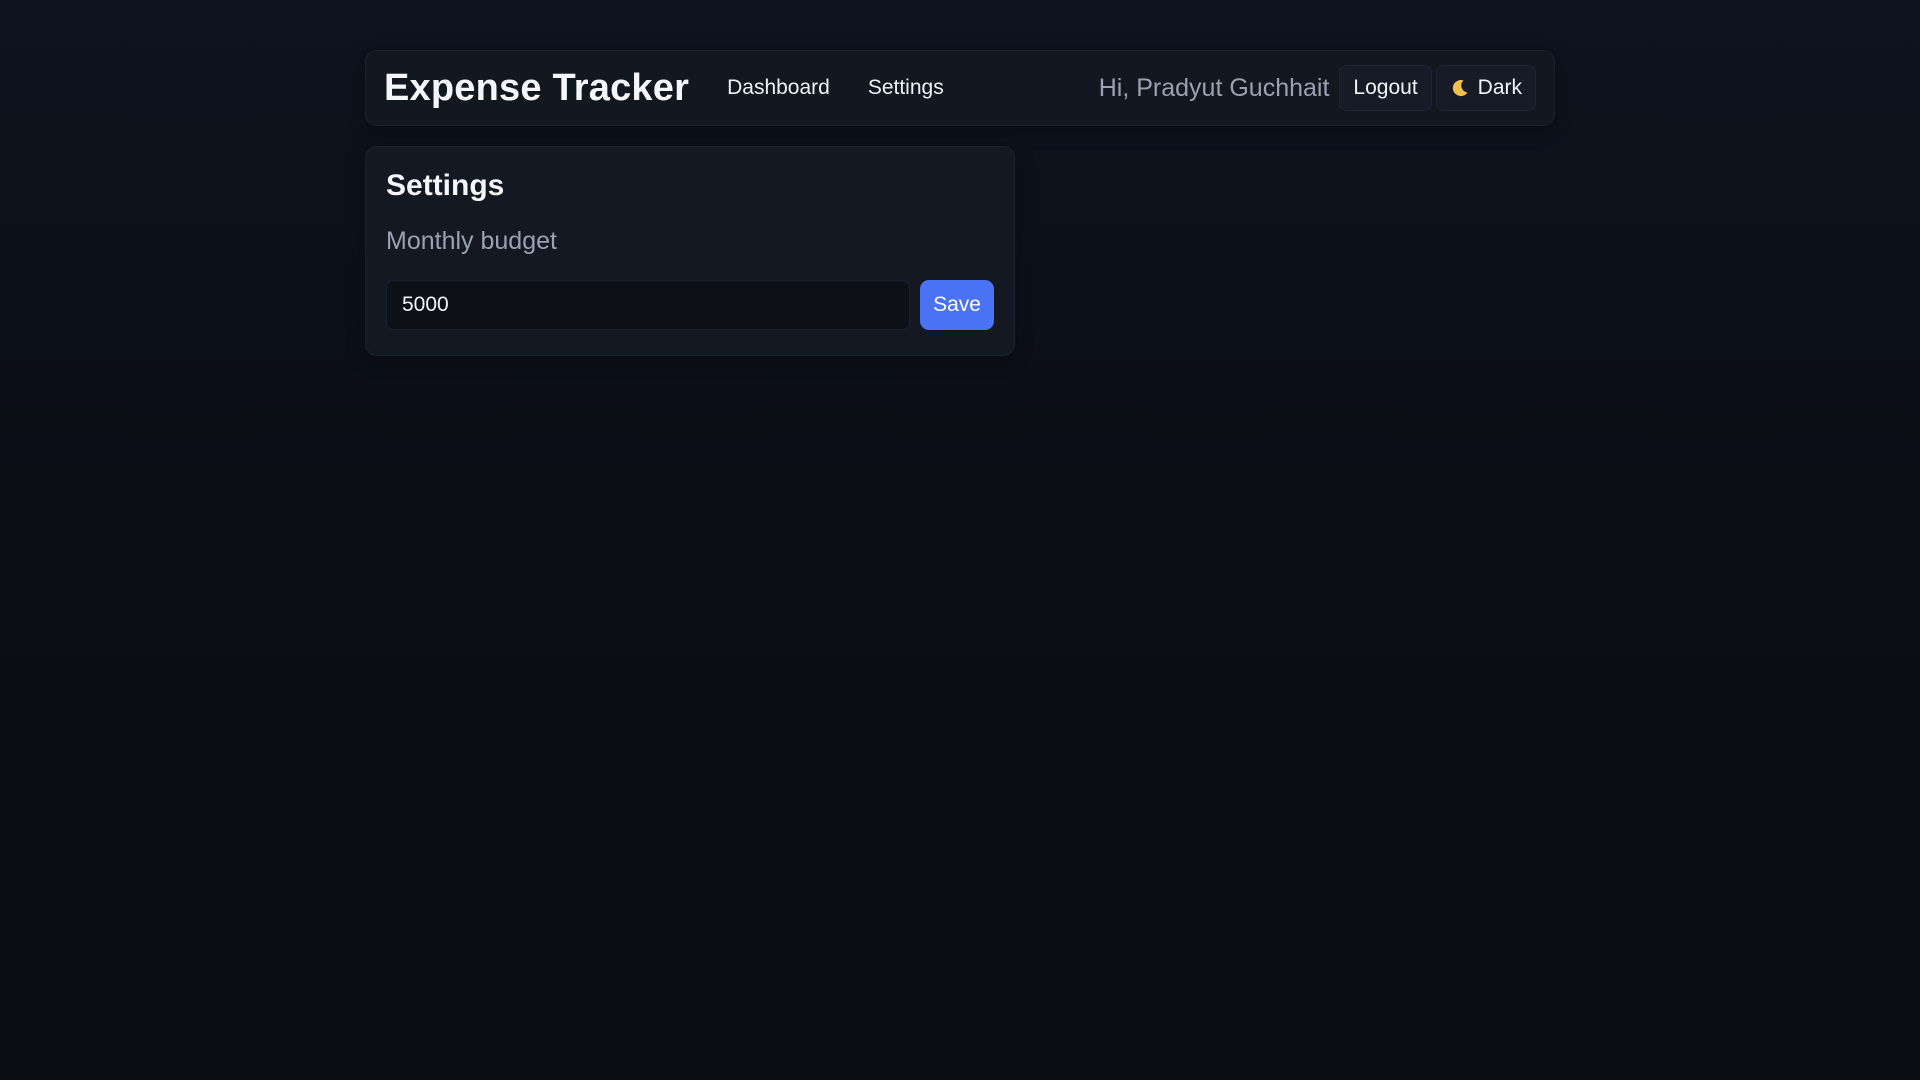 Image resolution: width=1920 pixels, height=1080 pixels. I want to click on theme-toggle-label: Dark, so click(1499, 87).